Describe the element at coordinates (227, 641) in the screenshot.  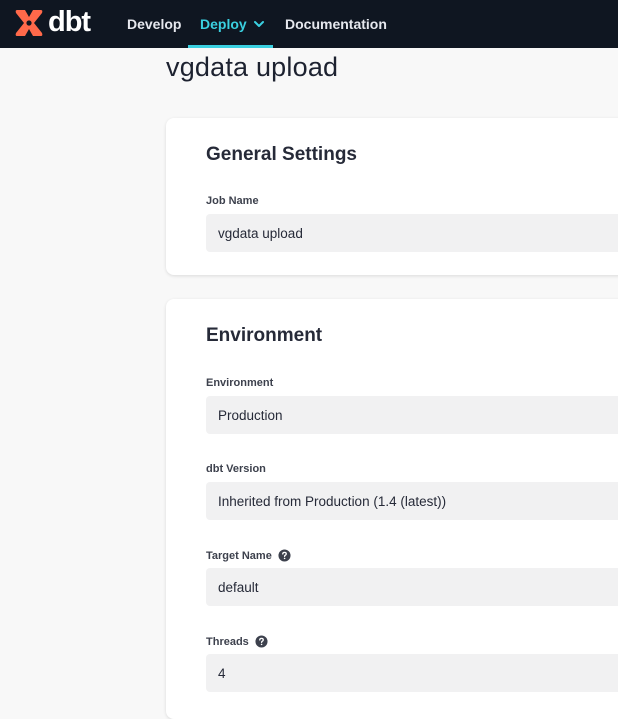
I see `threads-label-text: Threads` at that location.